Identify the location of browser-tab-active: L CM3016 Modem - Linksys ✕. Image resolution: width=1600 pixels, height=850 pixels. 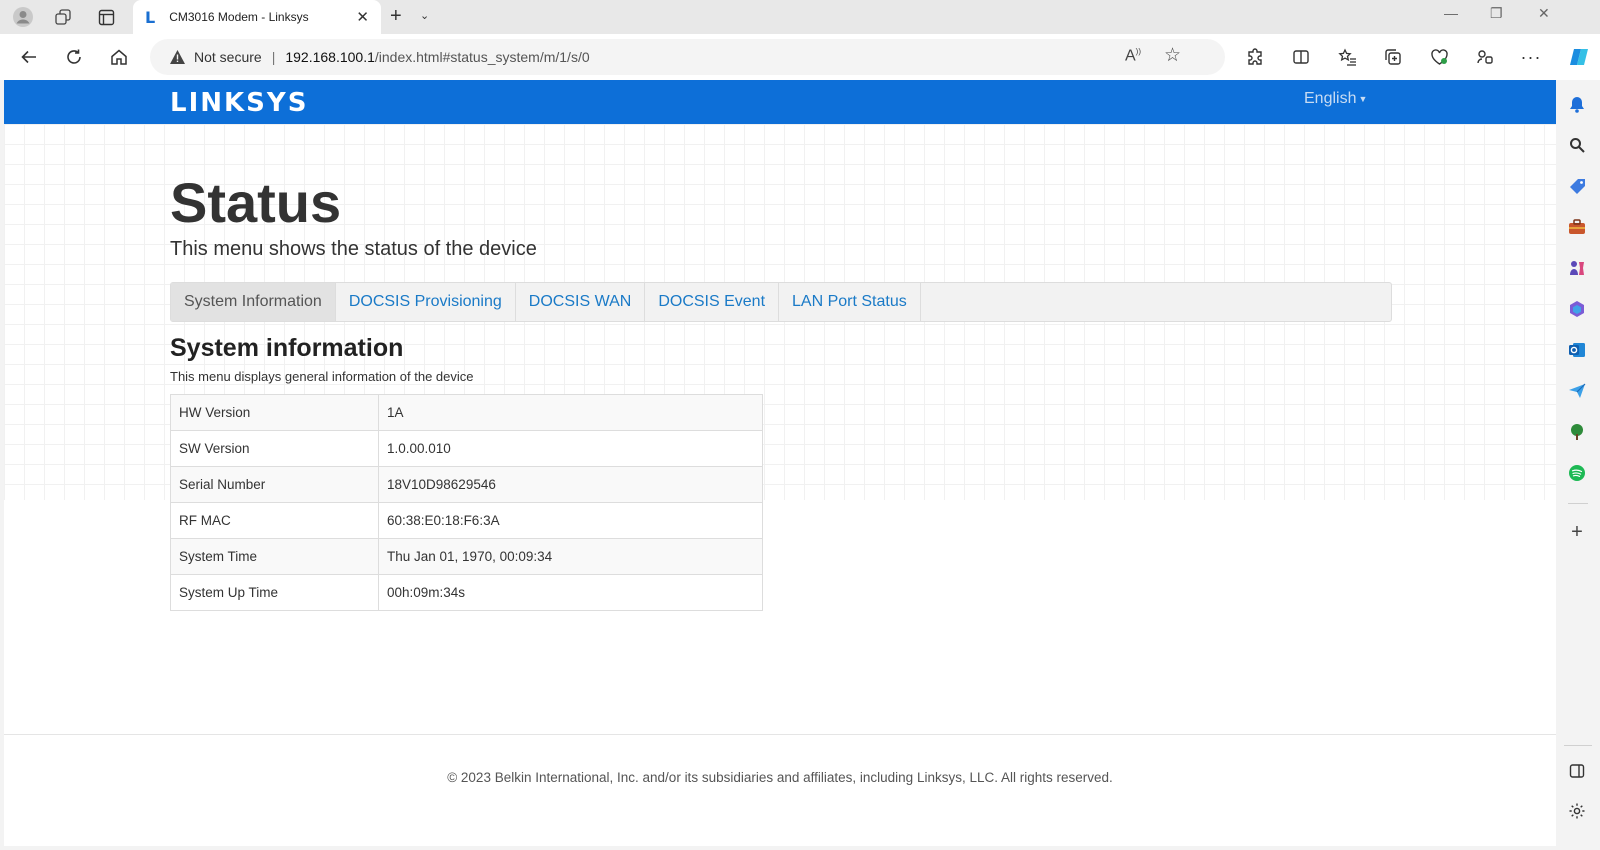
(257, 17).